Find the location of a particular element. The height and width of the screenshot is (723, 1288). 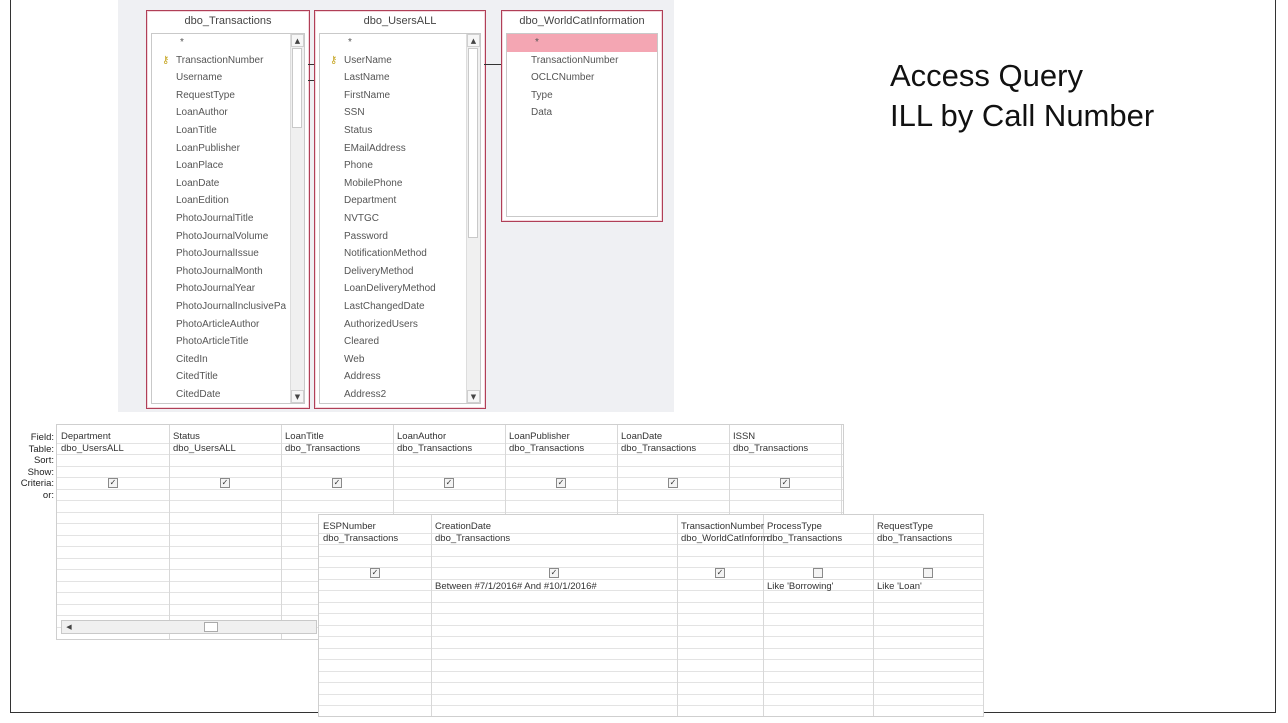

grid-column: Status dbo_UsersALL ✓ is located at coordinates (225, 532).